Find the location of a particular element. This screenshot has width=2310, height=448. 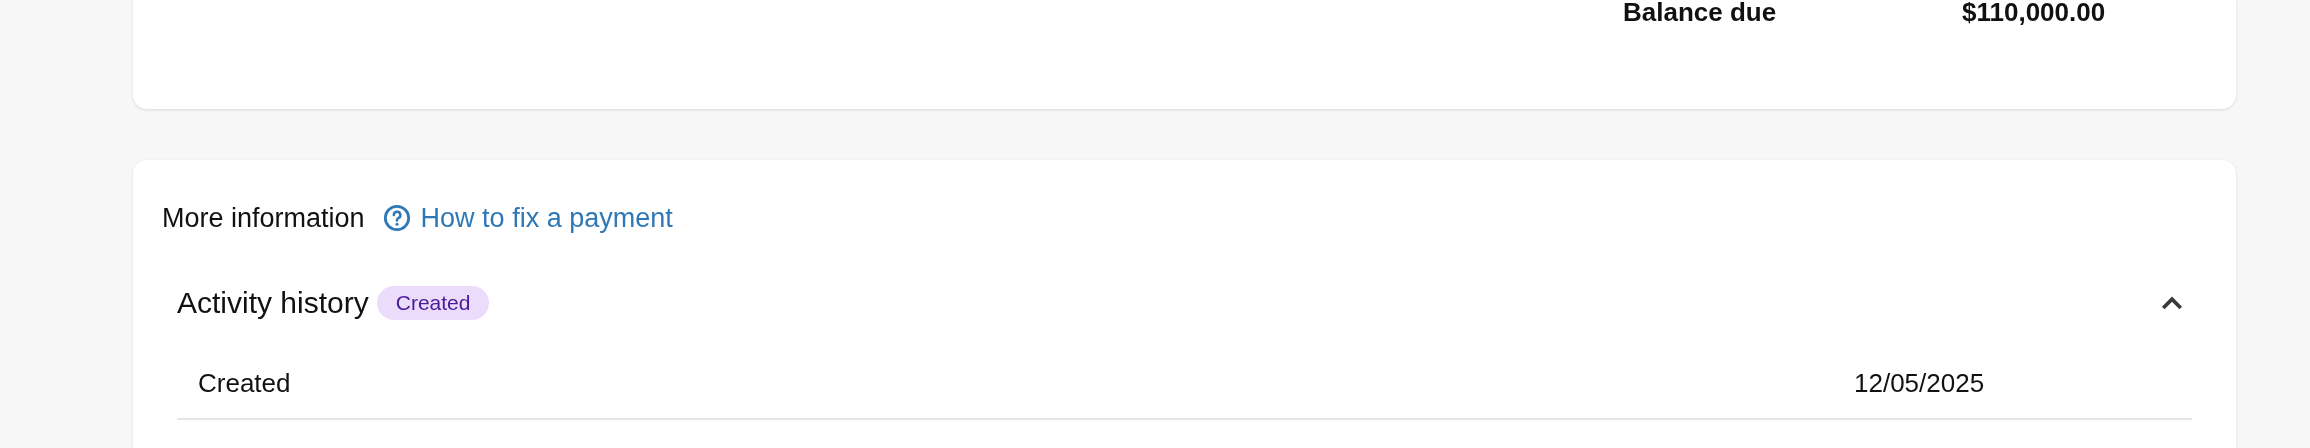

status-badge: Created is located at coordinates (433, 303).